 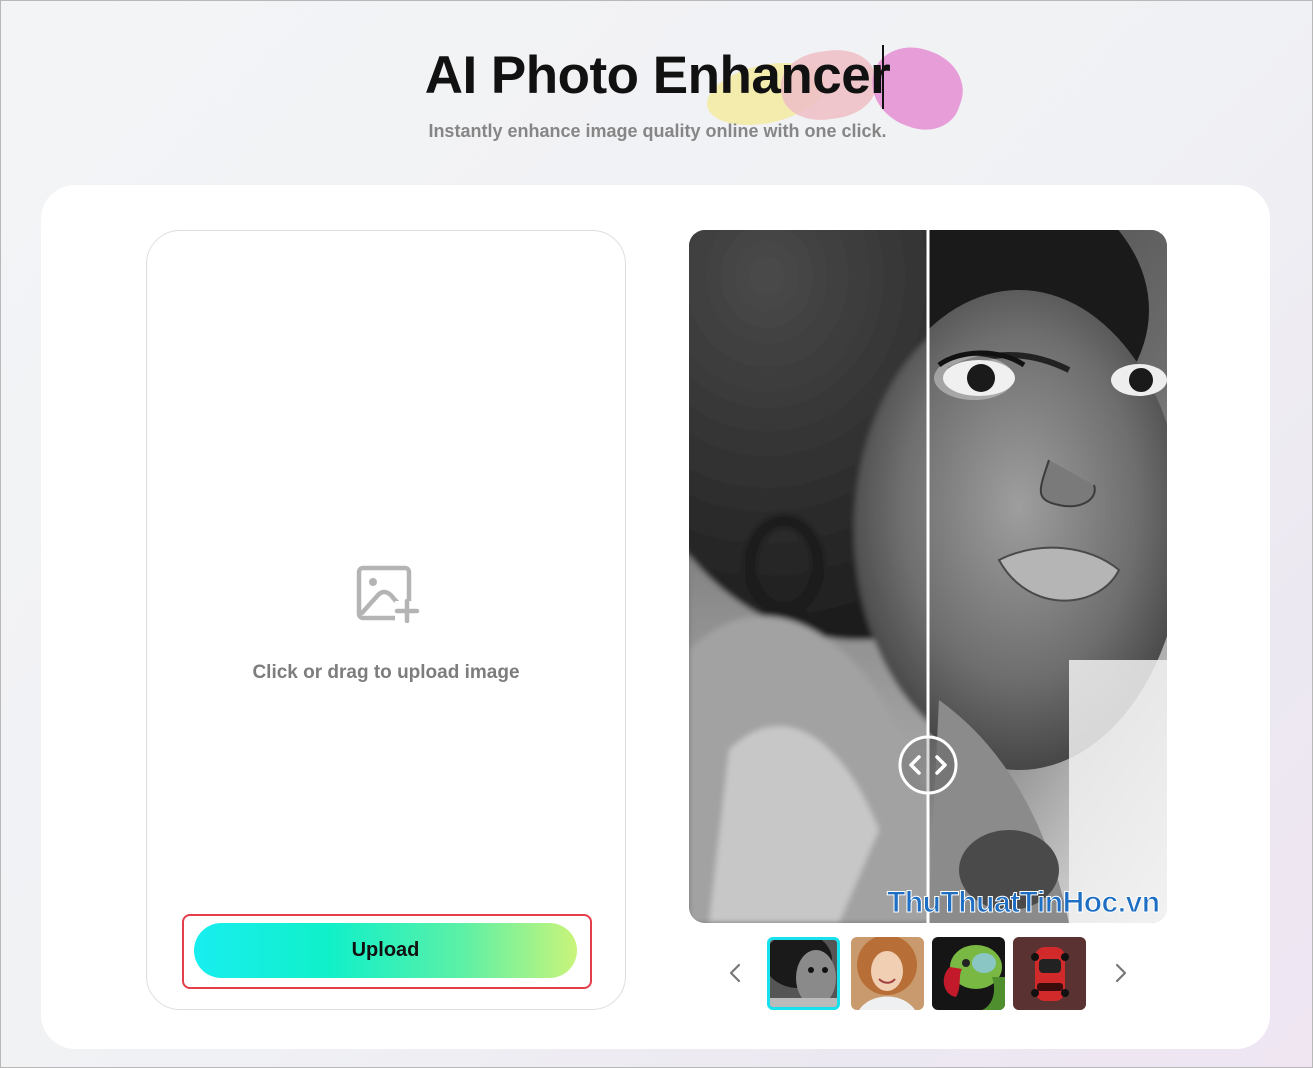 What do you see at coordinates (968, 973) in the screenshot?
I see `thumbnail-parrot` at bounding box center [968, 973].